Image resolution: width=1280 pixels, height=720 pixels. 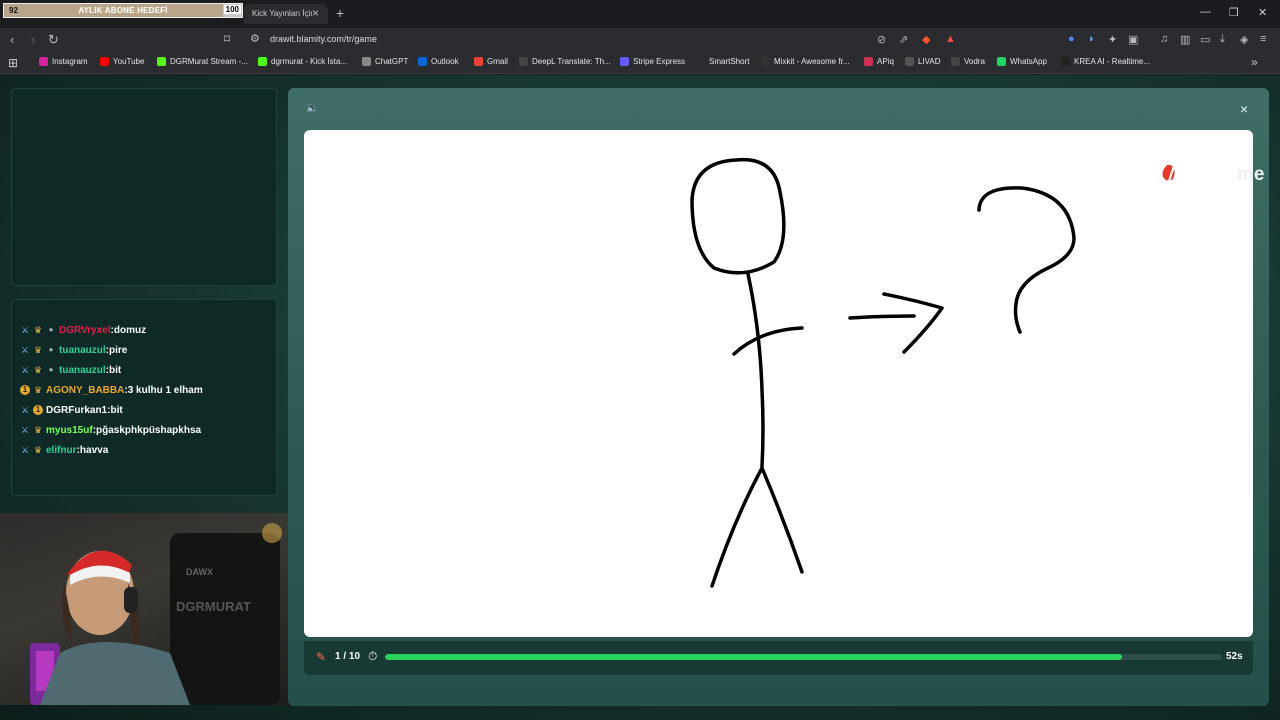 What do you see at coordinates (232, 9) in the screenshot?
I see `goal-target-count: 100` at bounding box center [232, 9].